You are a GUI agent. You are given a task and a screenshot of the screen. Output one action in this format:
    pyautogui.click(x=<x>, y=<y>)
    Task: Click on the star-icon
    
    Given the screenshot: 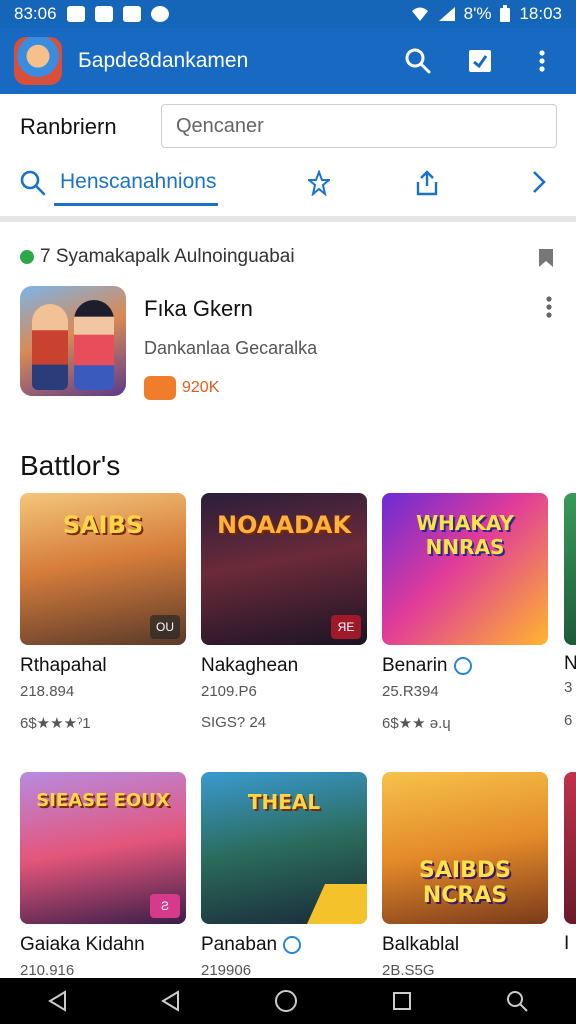 What is the action you would take?
    pyautogui.click(x=319, y=183)
    